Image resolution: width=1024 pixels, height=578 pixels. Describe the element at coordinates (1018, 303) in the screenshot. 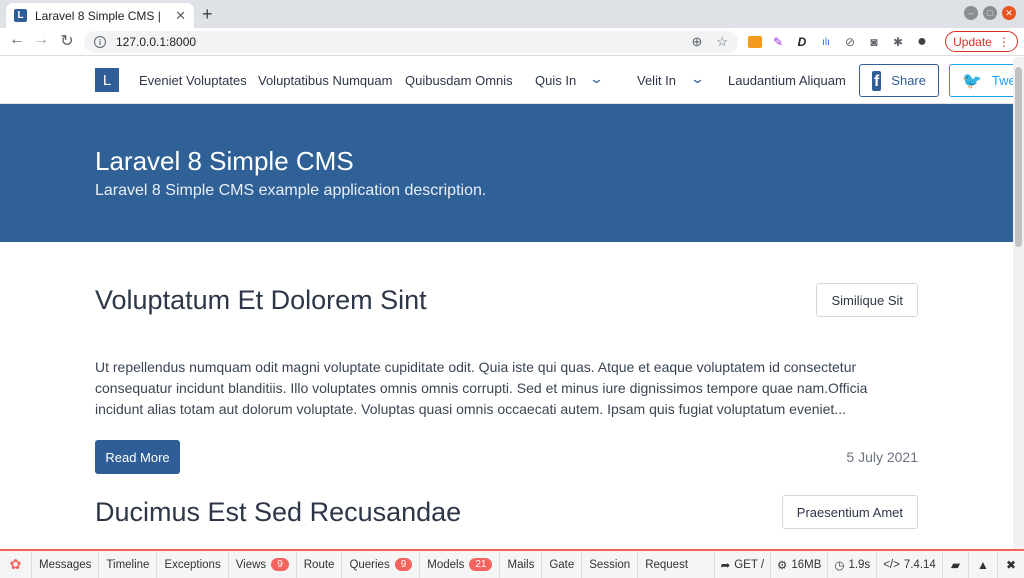

I see `page-scrollbar` at that location.